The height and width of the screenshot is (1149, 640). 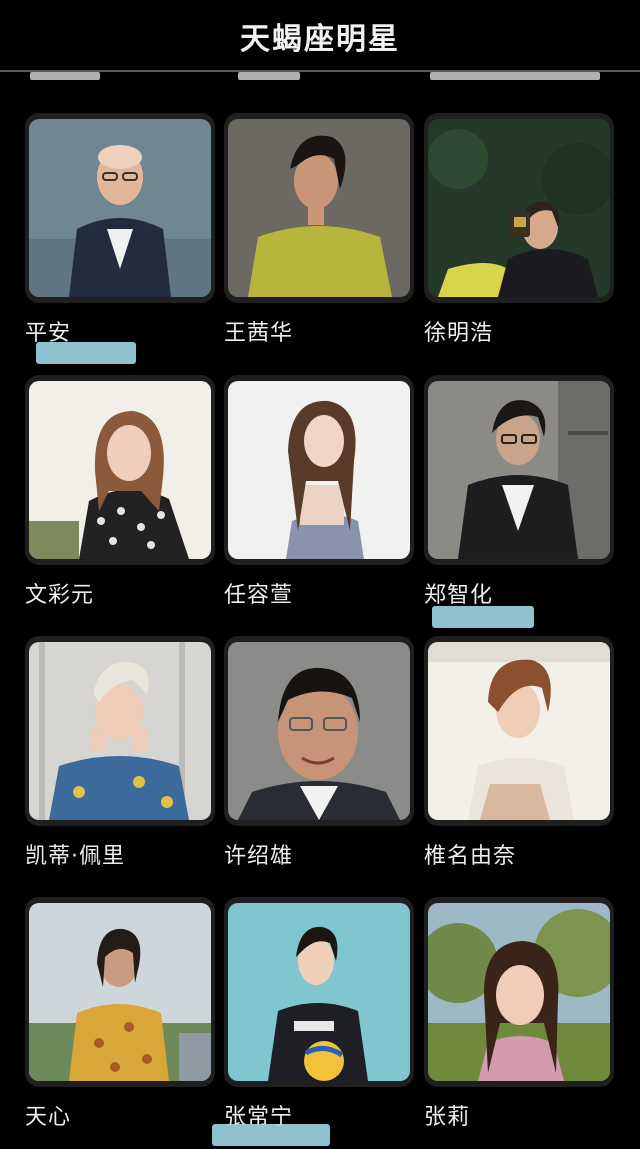 What do you see at coordinates (319, 593) in the screenshot?
I see `celebrity-name: 任容萱` at bounding box center [319, 593].